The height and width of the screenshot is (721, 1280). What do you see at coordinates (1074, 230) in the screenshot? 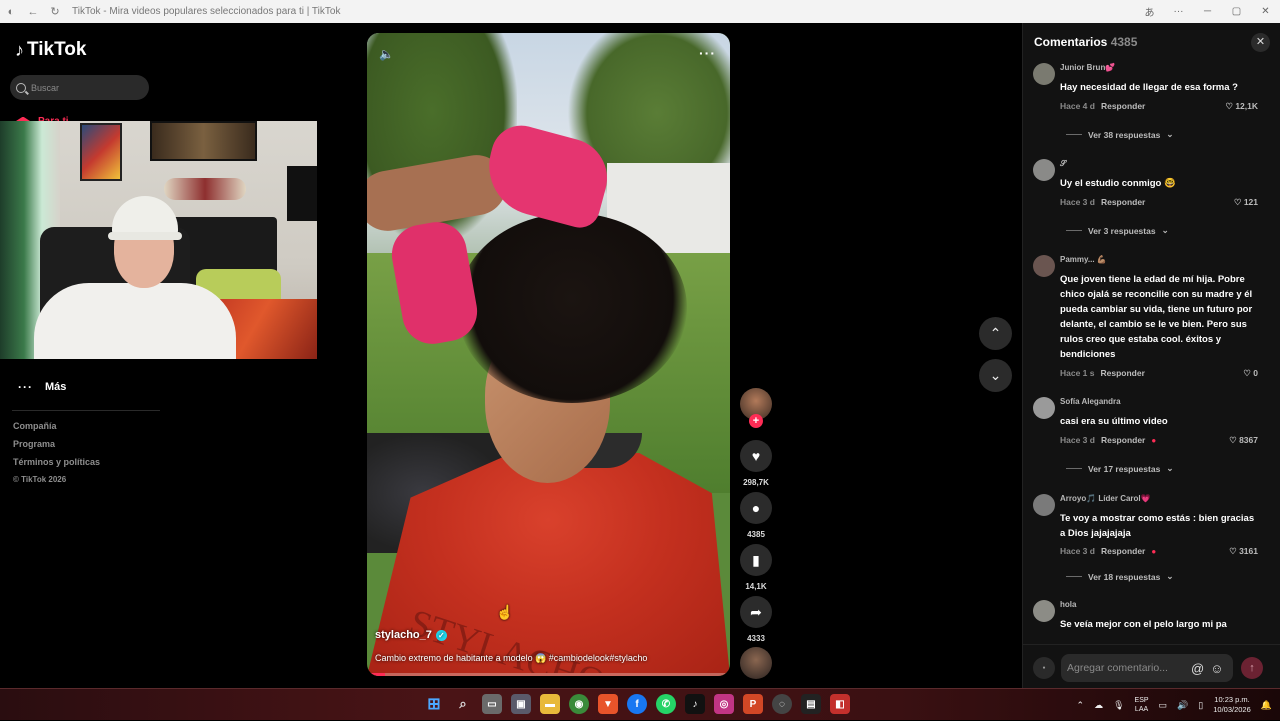
I see `replies-line` at bounding box center [1074, 230].